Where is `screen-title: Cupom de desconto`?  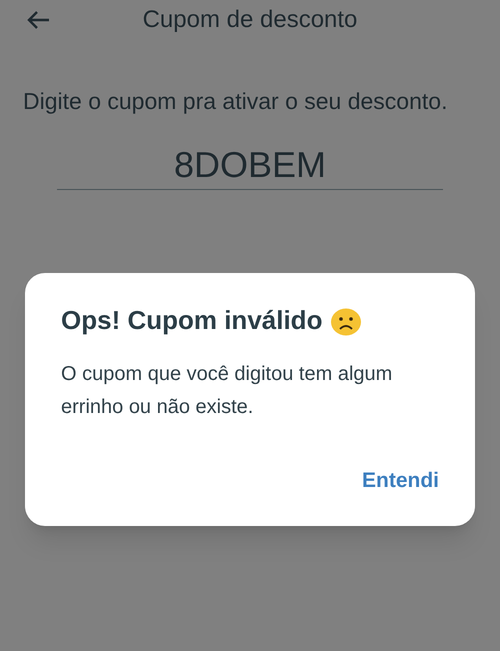
screen-title: Cupom de desconto is located at coordinates (250, 20).